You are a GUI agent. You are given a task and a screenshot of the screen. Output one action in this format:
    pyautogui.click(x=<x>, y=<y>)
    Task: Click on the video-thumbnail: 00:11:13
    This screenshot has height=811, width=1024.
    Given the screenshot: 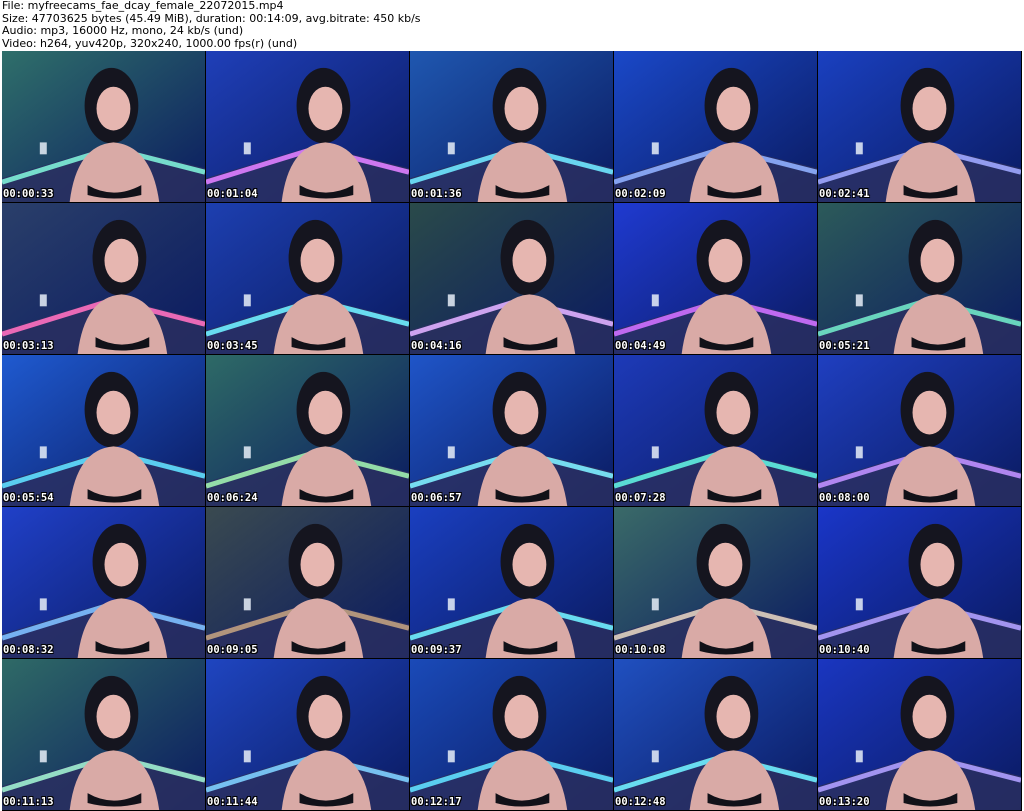 What is the action you would take?
    pyautogui.click(x=104, y=735)
    